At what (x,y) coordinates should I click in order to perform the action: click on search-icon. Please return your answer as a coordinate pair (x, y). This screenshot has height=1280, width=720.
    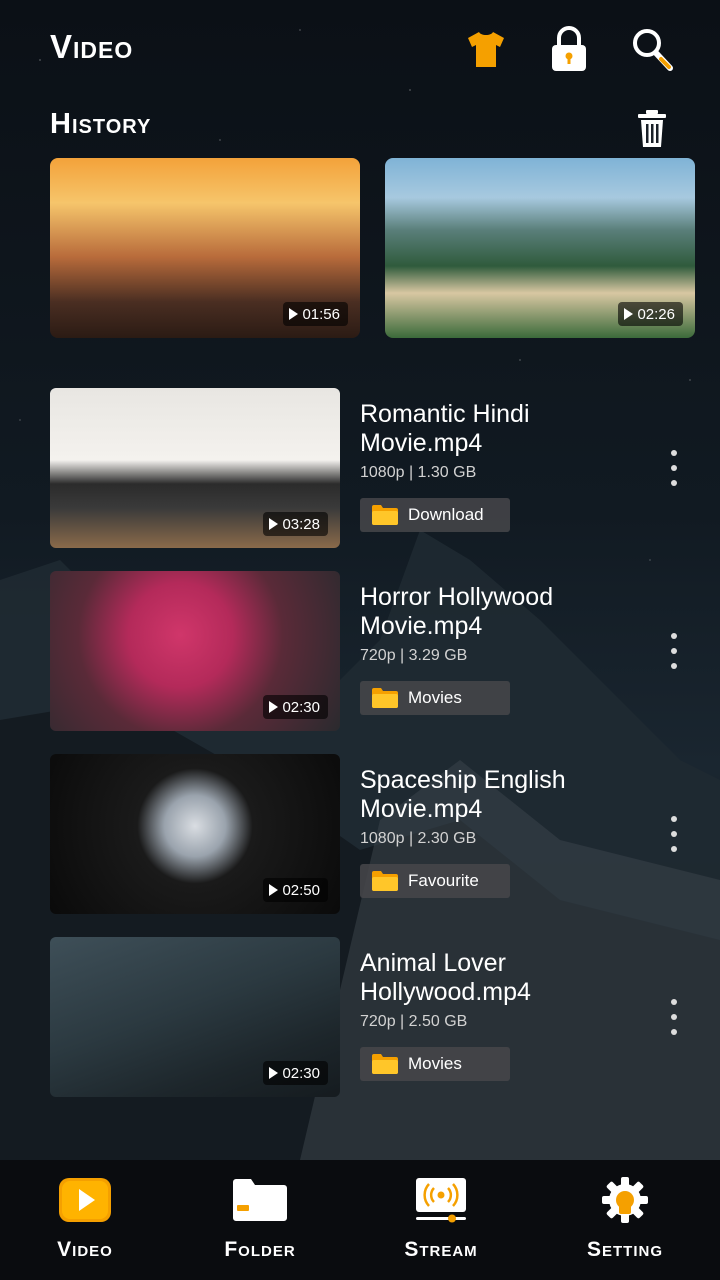
    Looking at the image, I should click on (653, 50).